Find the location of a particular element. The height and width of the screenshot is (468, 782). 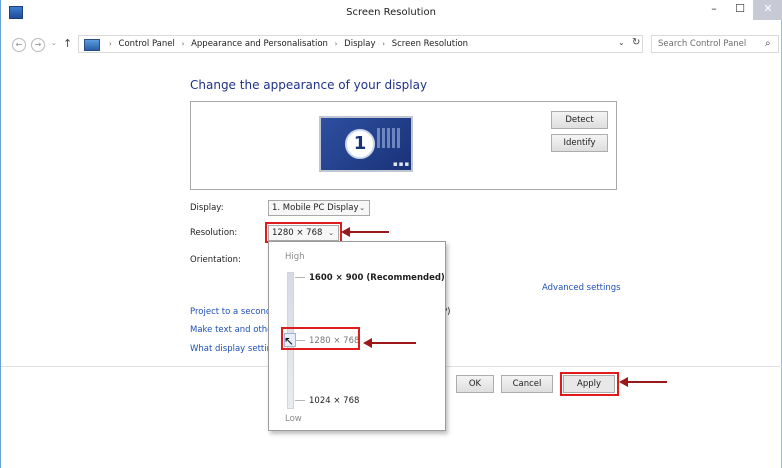

search-icon: ⌕ is located at coordinates (768, 43).